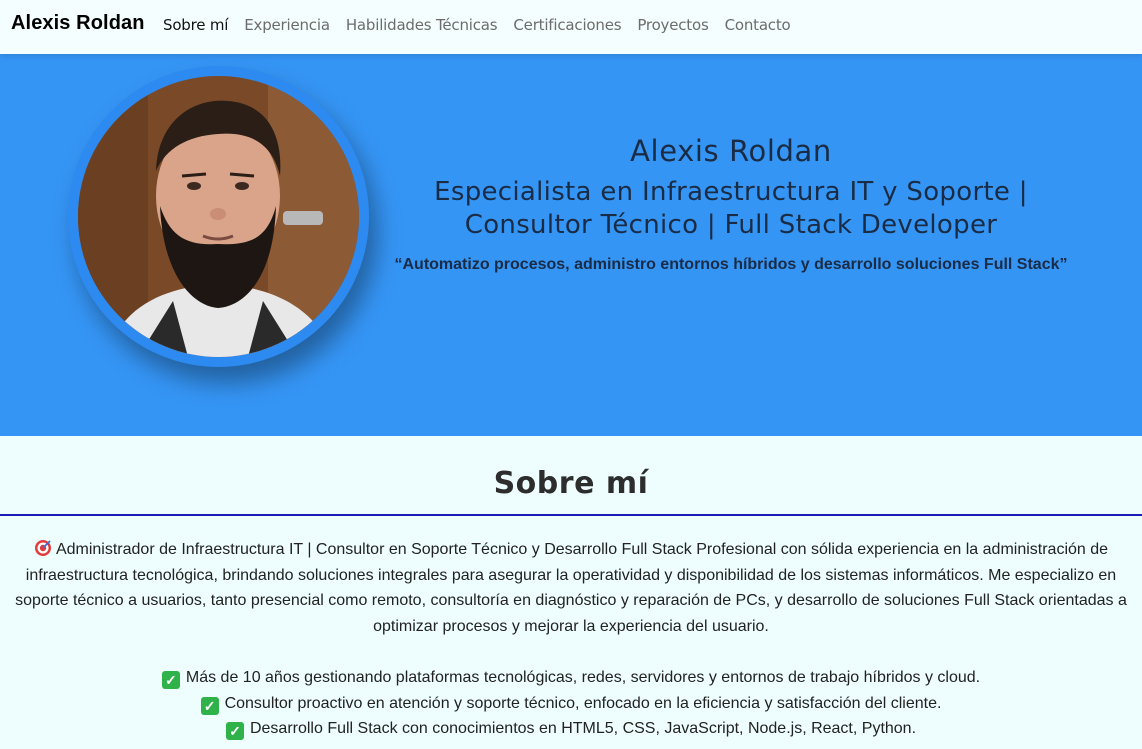 Image resolution: width=1142 pixels, height=749 pixels. What do you see at coordinates (78, 23) in the screenshot?
I see `brand-link: Alexis Roldan` at bounding box center [78, 23].